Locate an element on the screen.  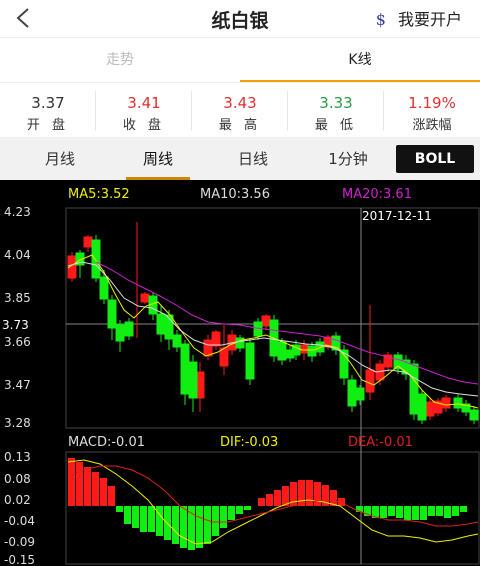
quote-change-label: 涨跌幅 is located at coordinates (432, 125).